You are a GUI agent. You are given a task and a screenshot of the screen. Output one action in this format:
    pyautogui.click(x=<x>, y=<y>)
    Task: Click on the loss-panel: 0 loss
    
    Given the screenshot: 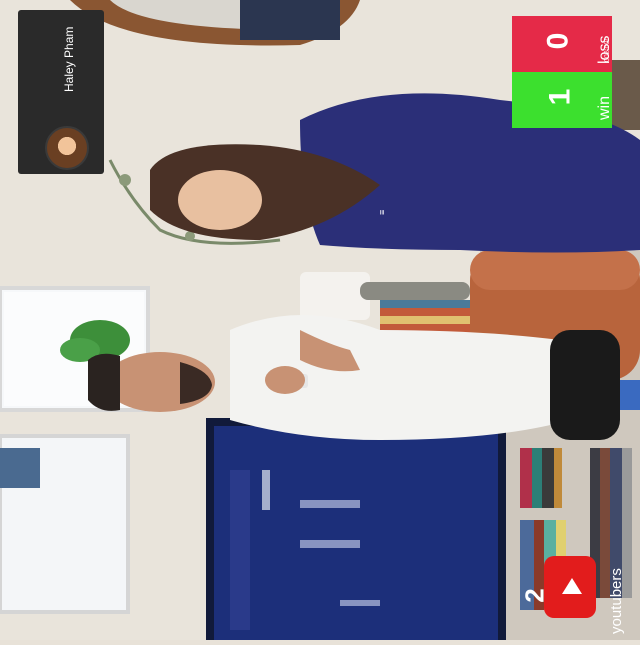 What is the action you would take?
    pyautogui.click(x=562, y=44)
    